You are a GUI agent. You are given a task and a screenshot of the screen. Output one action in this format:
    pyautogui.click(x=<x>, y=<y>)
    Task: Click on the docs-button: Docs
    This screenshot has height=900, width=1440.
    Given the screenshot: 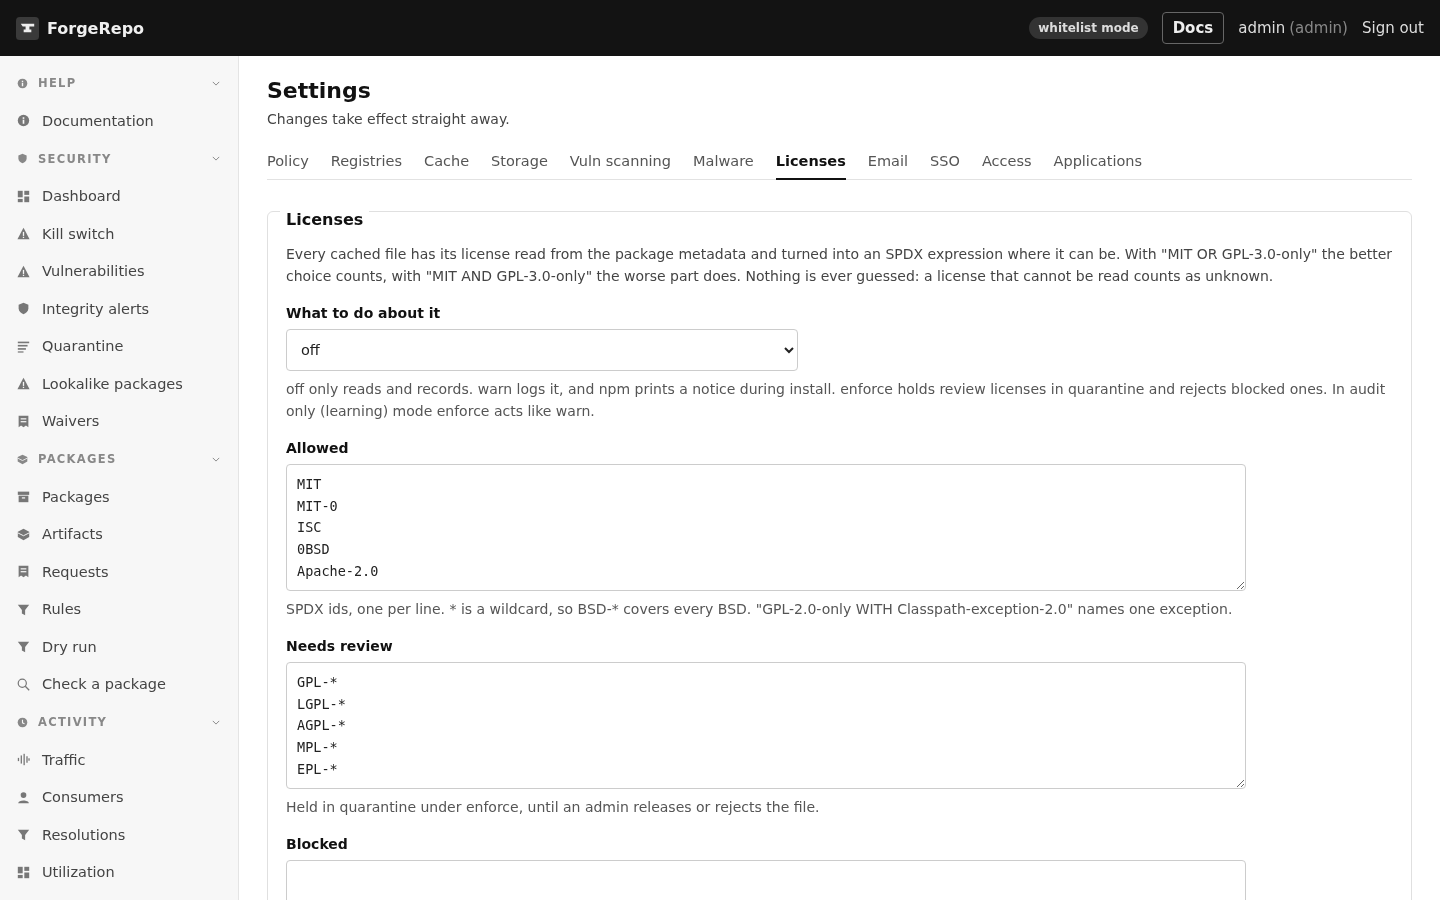 What is the action you would take?
    pyautogui.click(x=1193, y=28)
    